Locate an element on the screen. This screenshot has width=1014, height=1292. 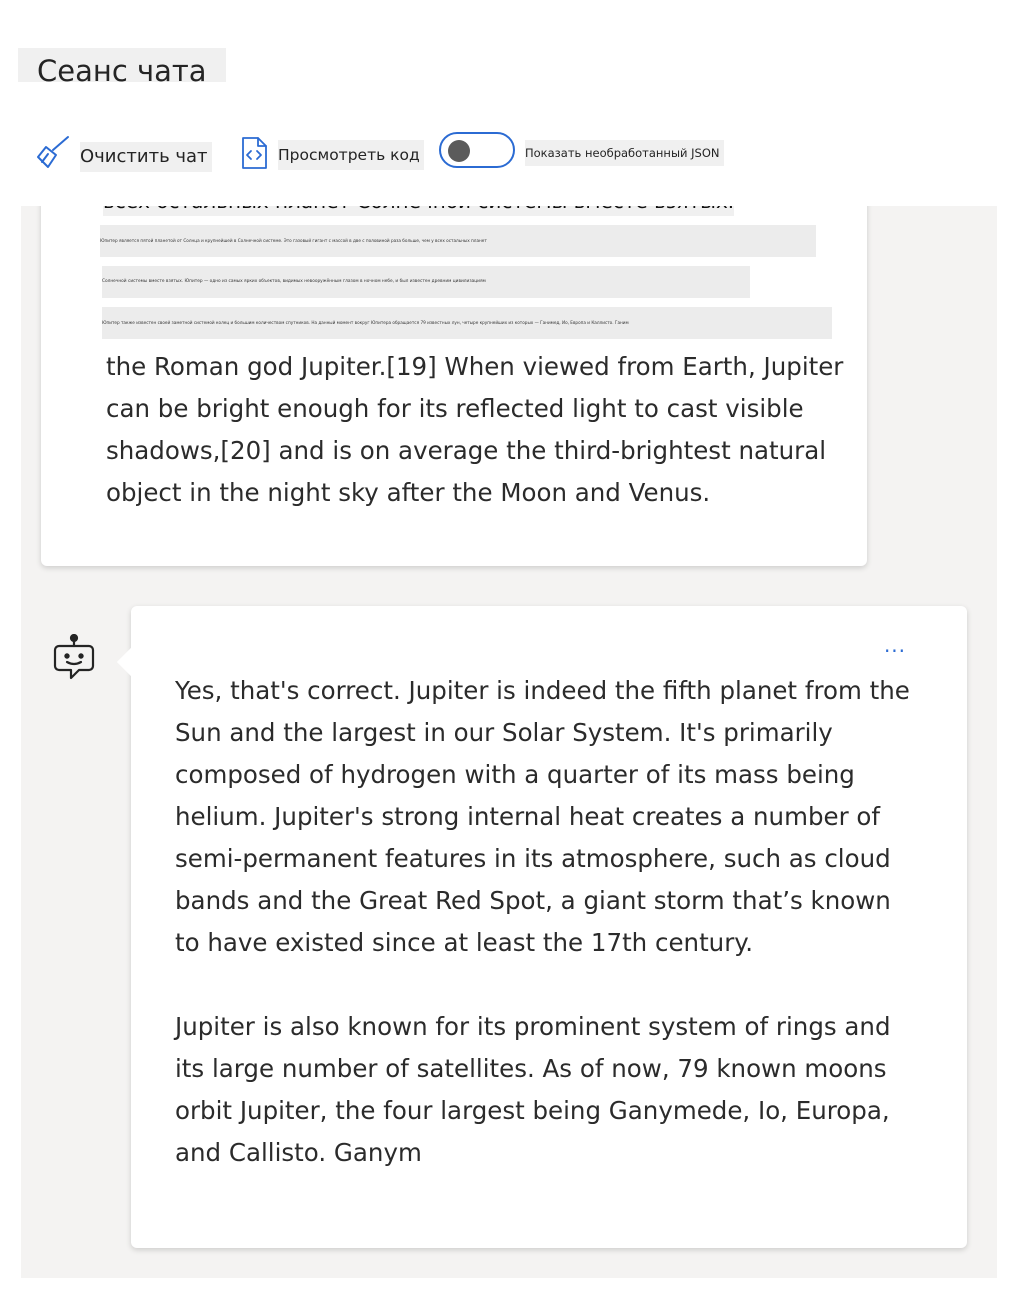
broom-icon is located at coordinates (53, 152).